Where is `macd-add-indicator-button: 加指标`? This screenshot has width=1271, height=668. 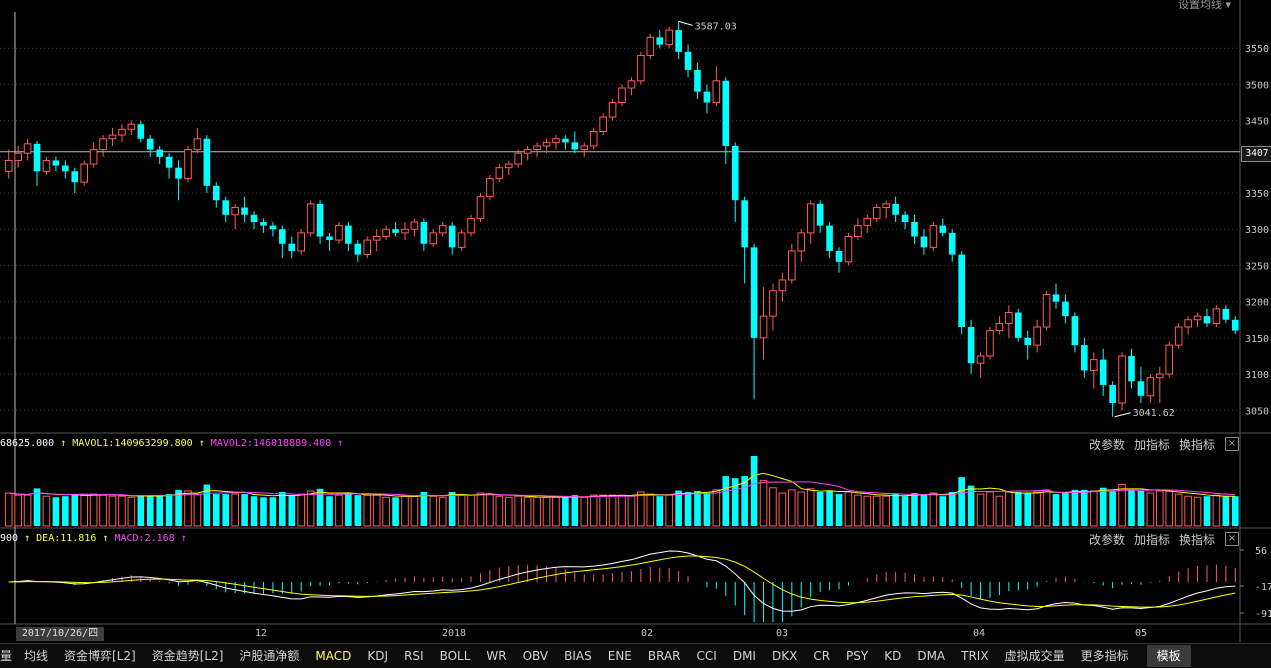
macd-add-indicator-button: 加指标 is located at coordinates (1152, 539).